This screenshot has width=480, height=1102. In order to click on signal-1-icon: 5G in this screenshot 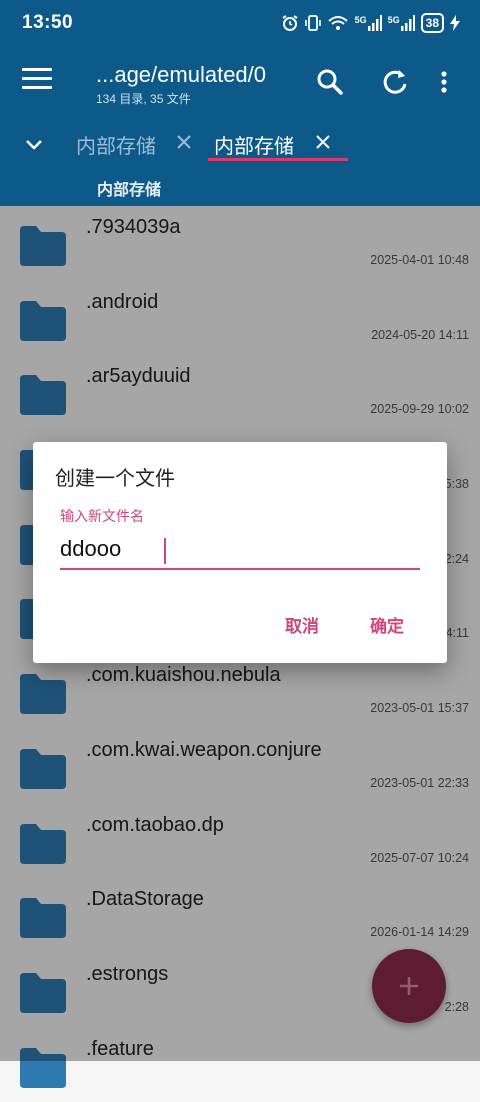, I will do `click(368, 23)`.